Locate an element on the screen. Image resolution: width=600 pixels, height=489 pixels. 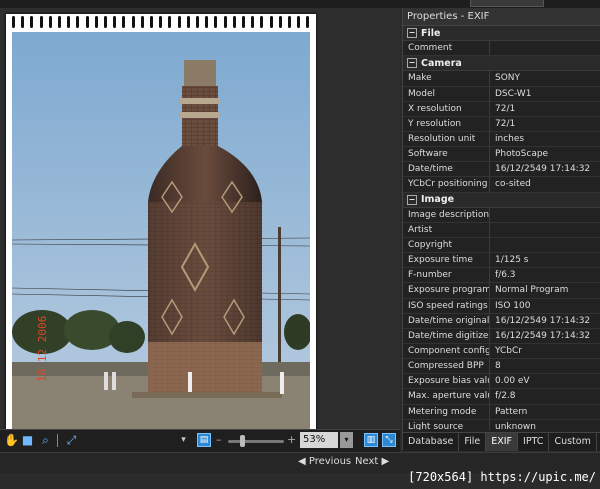
property-value: 0.00 eV is located at coordinates (544, 381).